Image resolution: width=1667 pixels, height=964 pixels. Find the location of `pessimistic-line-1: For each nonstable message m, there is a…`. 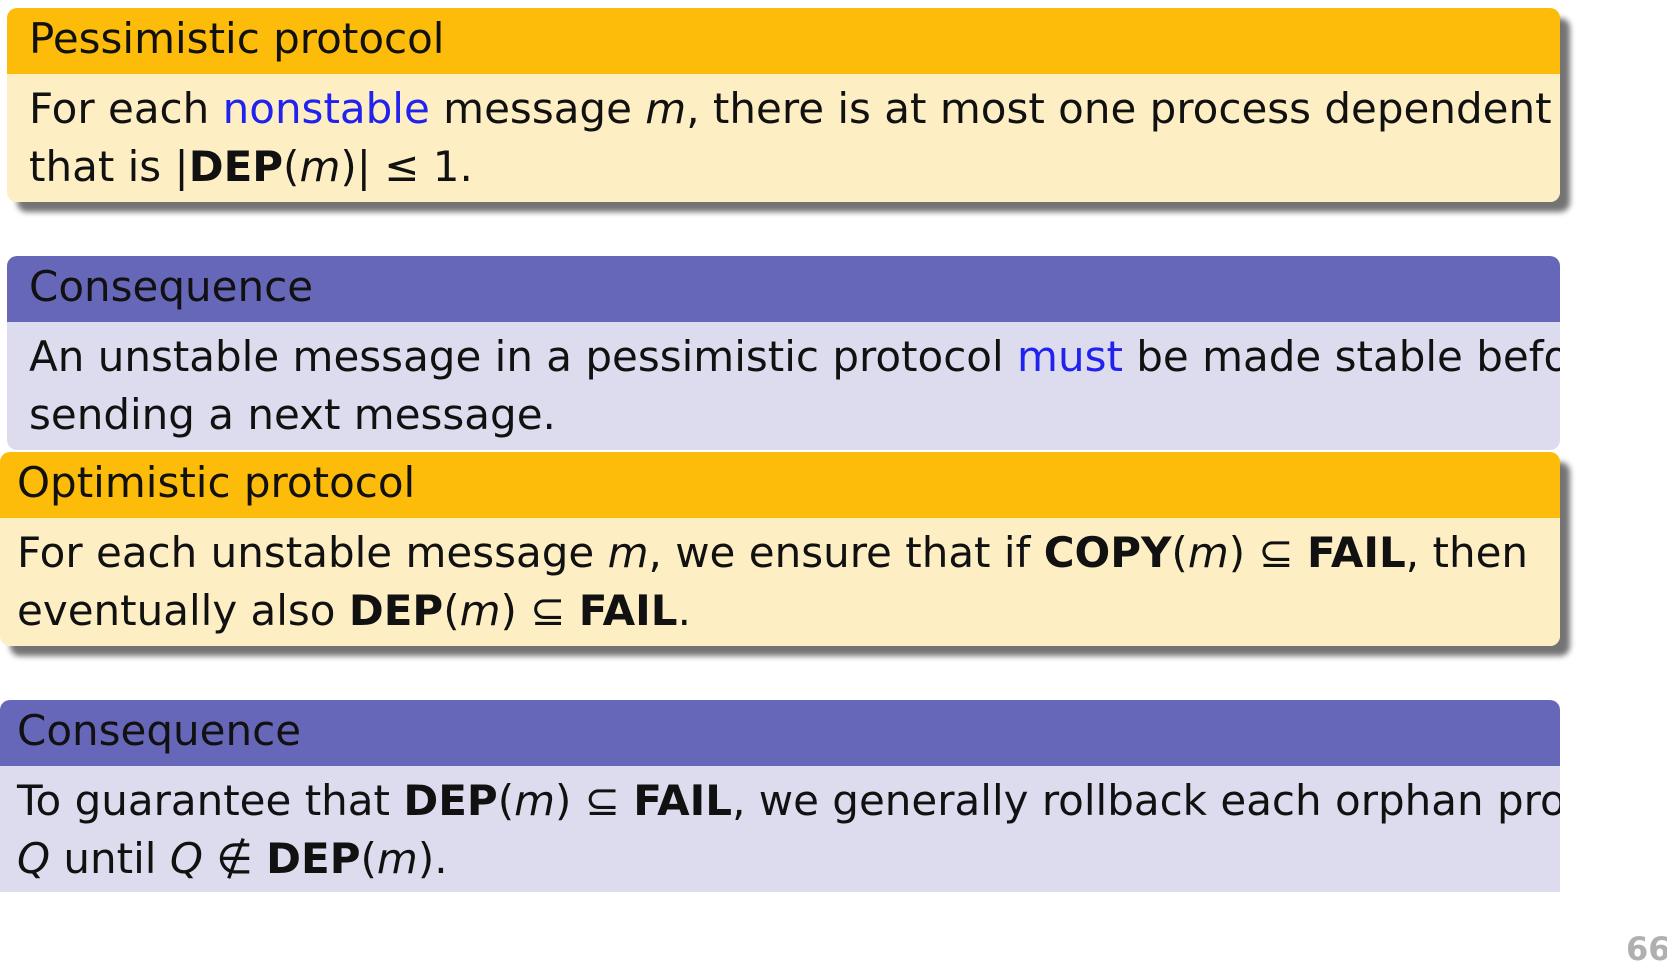

pessimistic-line-1: For each nonstable message m, there is a… is located at coordinates (794, 108).